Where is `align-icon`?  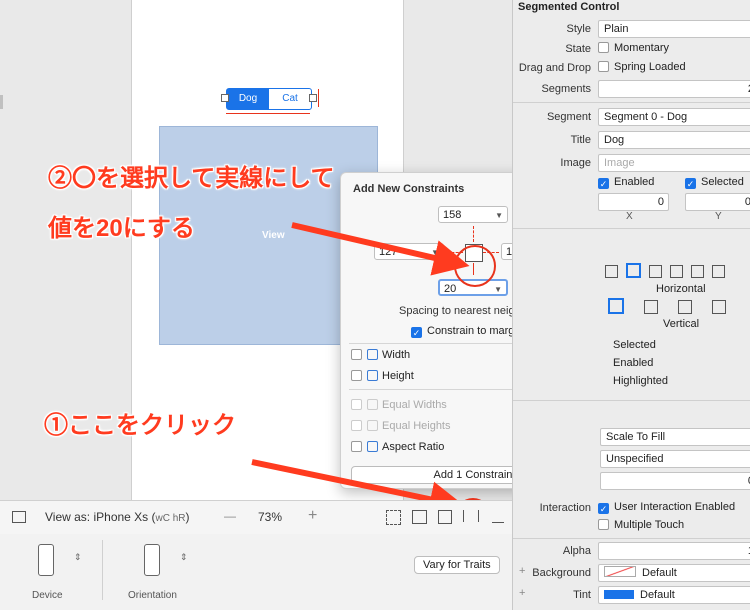
align-icon is located at coordinates (445, 517).